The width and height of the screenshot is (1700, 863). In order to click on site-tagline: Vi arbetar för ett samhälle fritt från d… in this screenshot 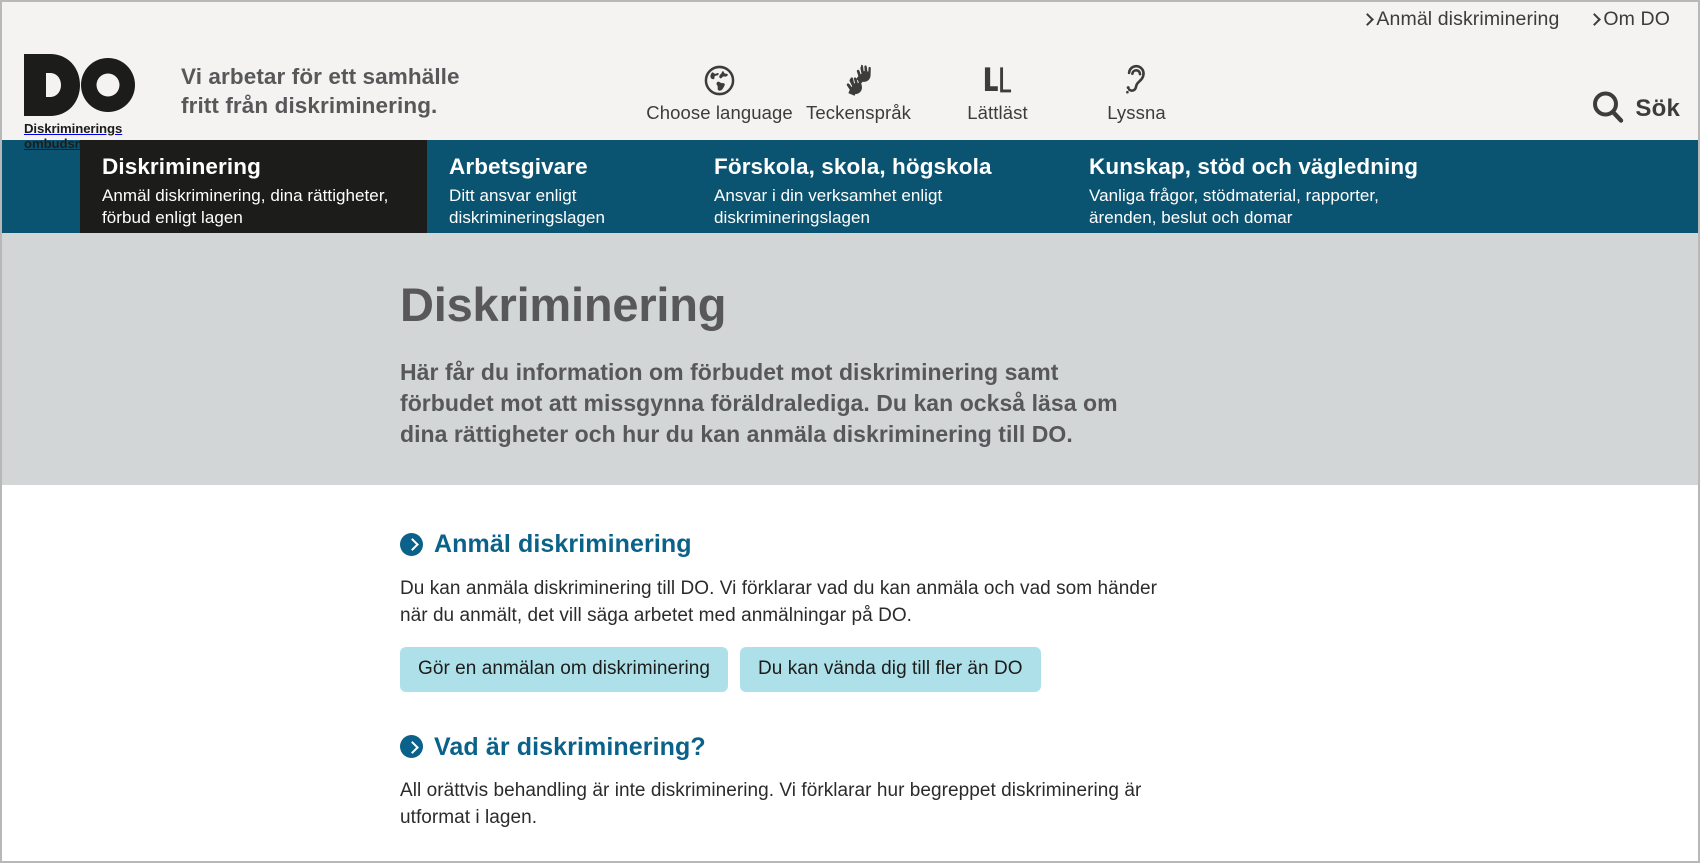, I will do `click(320, 81)`.